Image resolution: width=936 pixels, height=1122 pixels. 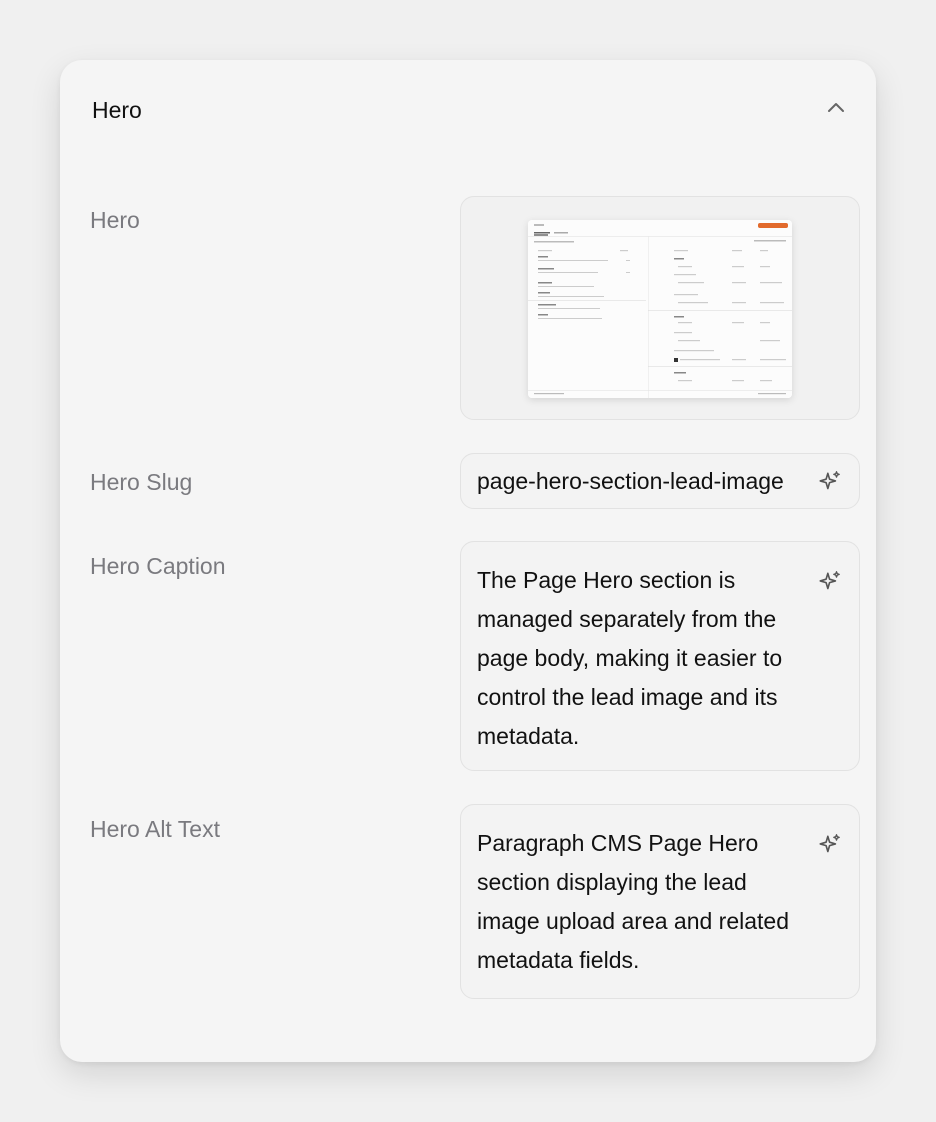 I want to click on chevron-up-icon, so click(x=836, y=107).